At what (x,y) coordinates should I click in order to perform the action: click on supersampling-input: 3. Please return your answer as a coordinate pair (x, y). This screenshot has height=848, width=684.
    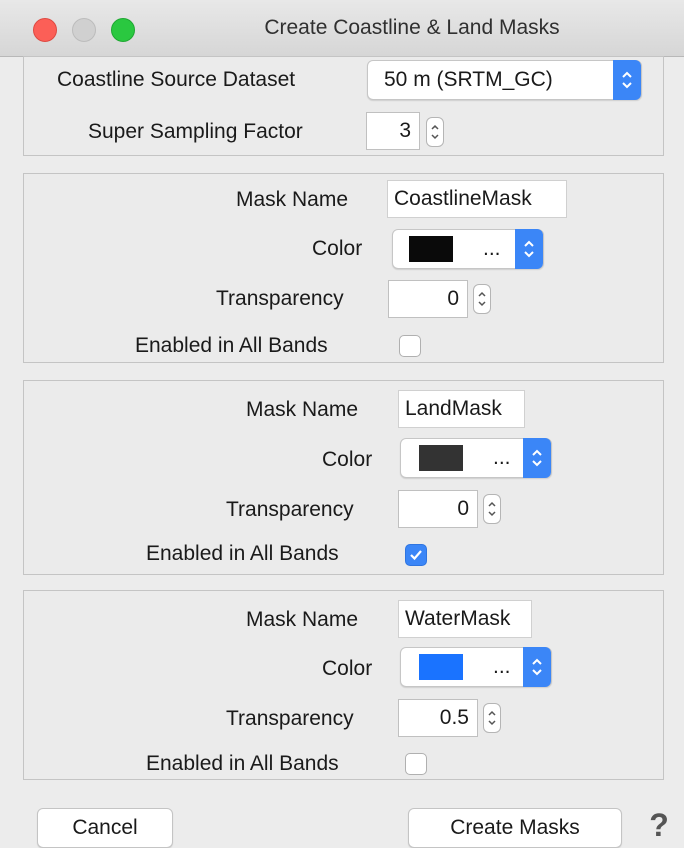
    Looking at the image, I should click on (393, 131).